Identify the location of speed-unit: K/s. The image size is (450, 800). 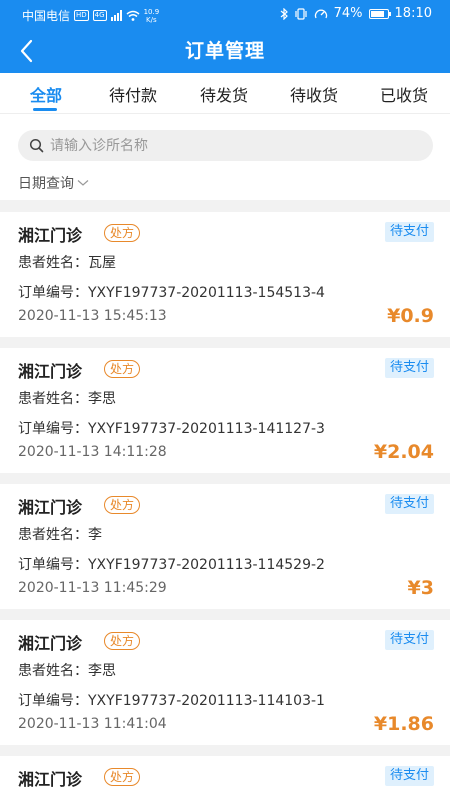
(151, 19).